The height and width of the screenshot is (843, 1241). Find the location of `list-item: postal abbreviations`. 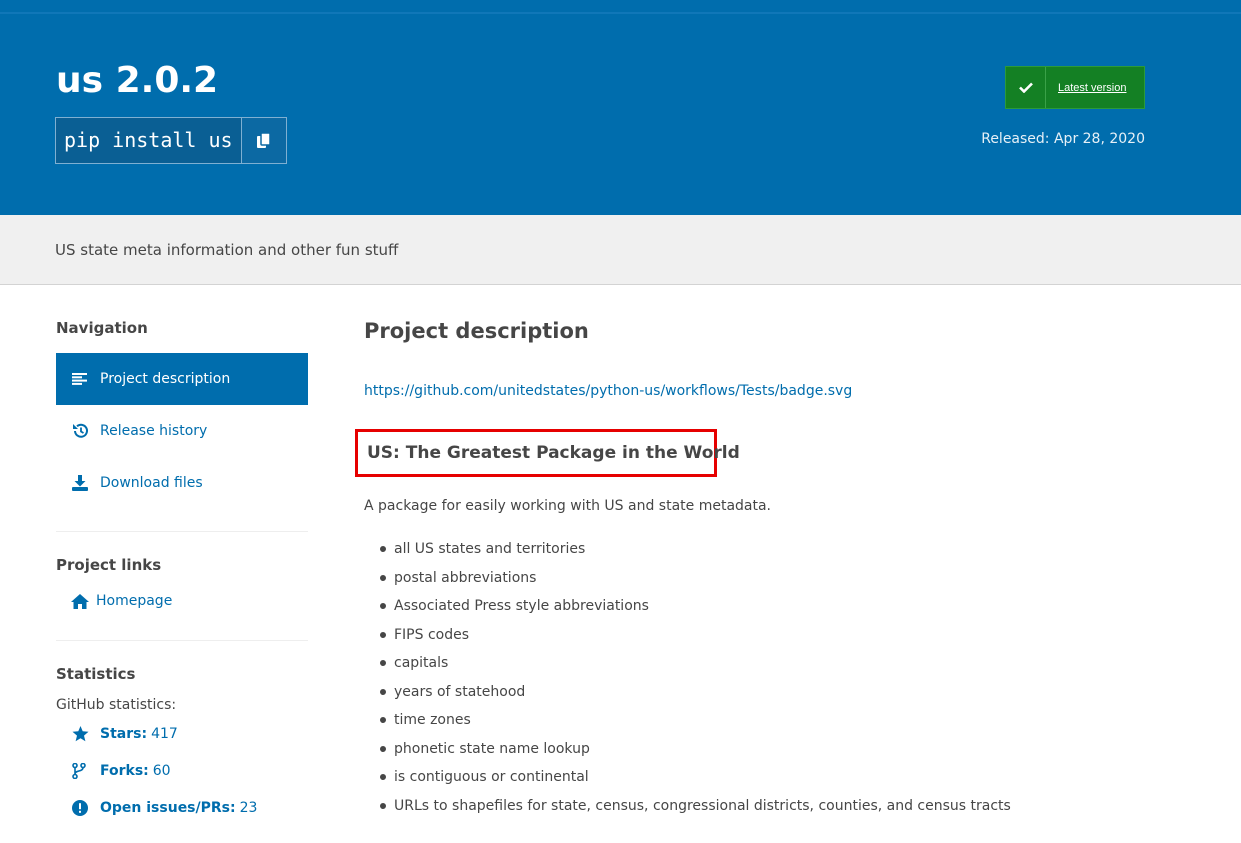

list-item: postal abbreviations is located at coordinates (695, 578).